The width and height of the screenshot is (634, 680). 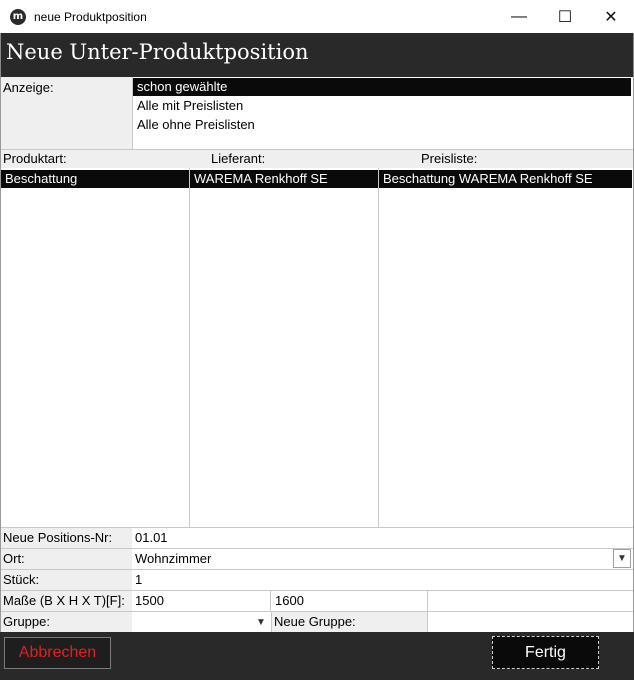 I want to click on stueck-value: 1, so click(x=139, y=579).